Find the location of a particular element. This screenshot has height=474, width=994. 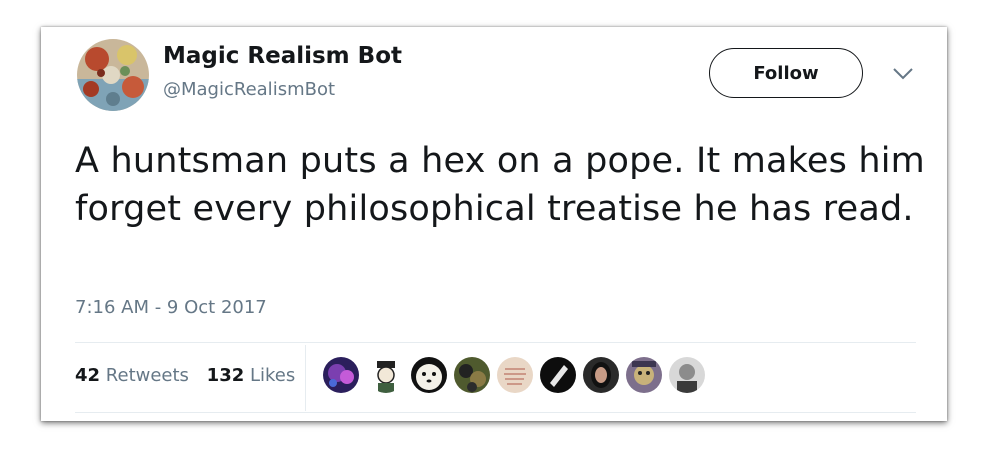

retweets-count: 42 is located at coordinates (88, 375).